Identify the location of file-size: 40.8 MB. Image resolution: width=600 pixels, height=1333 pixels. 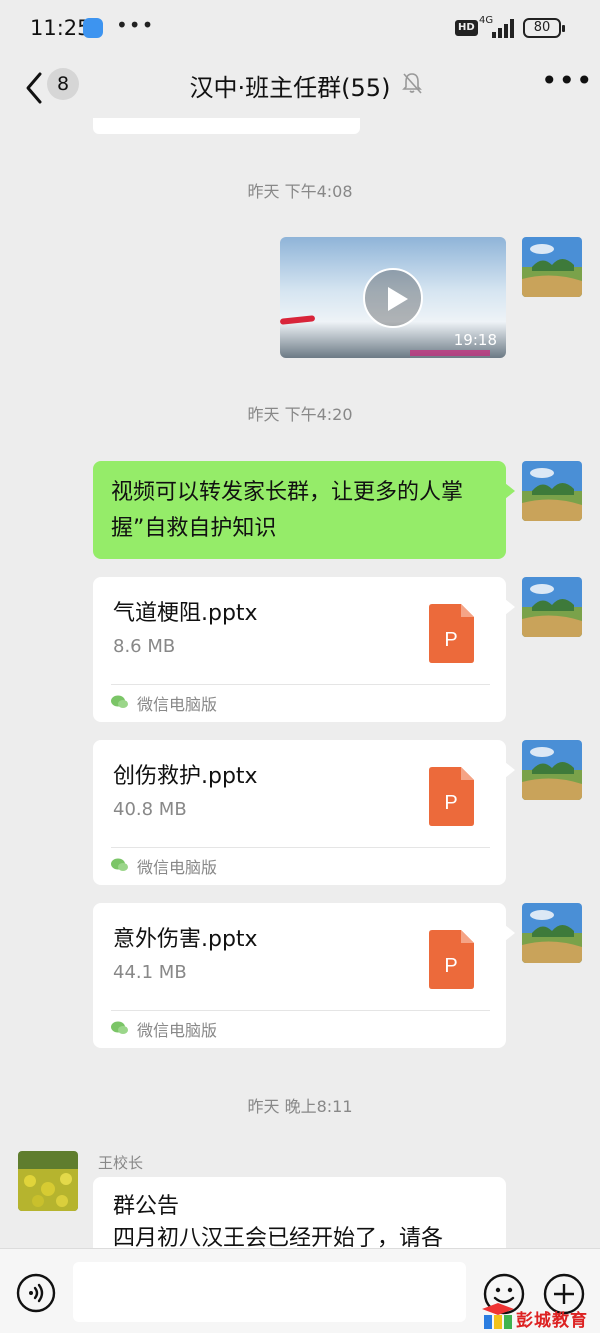
(150, 809).